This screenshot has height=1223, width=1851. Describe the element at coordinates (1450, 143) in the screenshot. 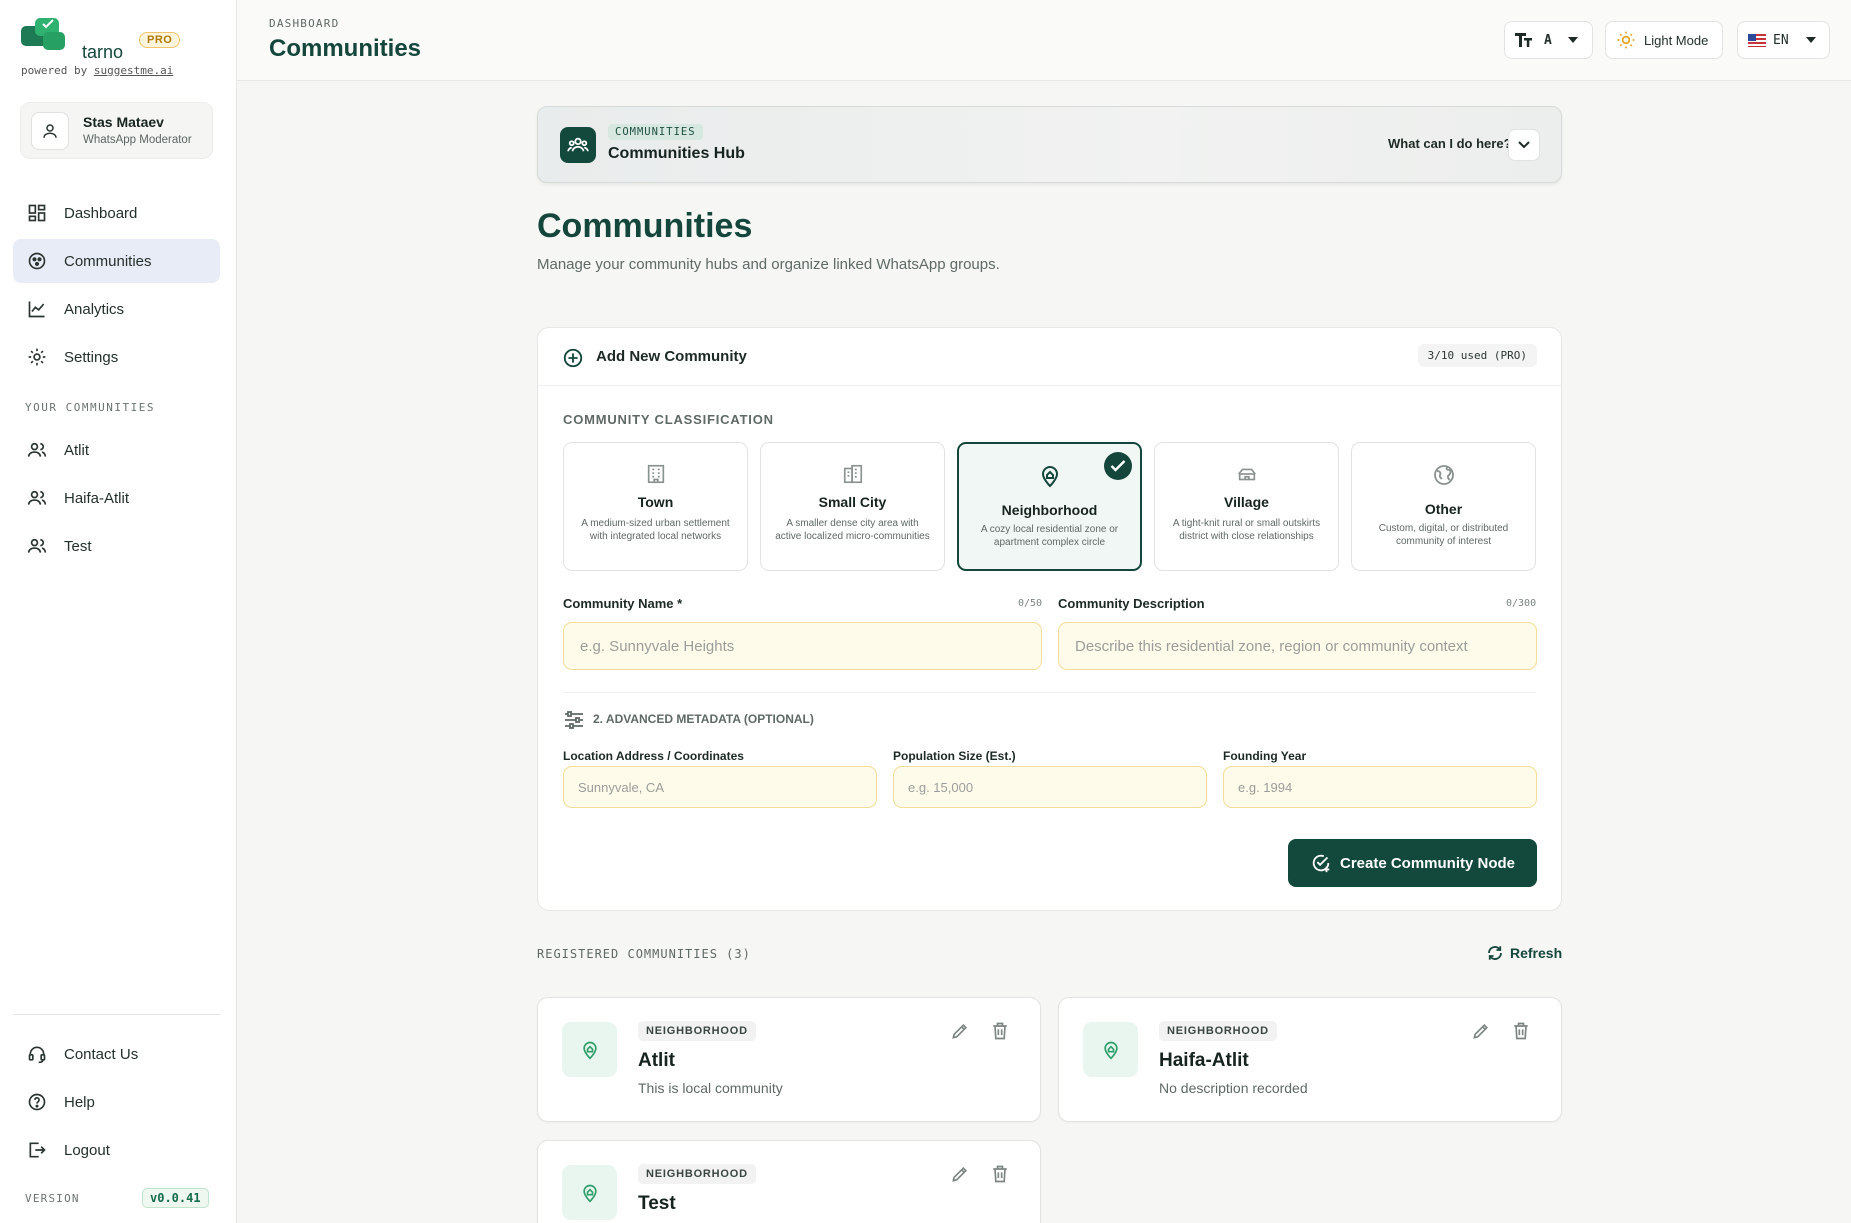

I see `help-prompt: What can I do here?` at that location.